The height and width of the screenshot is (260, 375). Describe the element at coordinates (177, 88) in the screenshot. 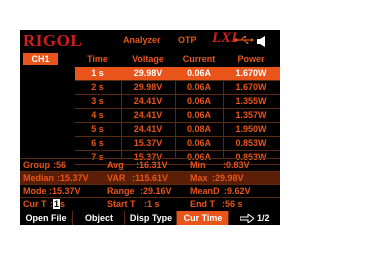

I see `table-row: 2 s 29.98V 0.06A 1.670W` at that location.